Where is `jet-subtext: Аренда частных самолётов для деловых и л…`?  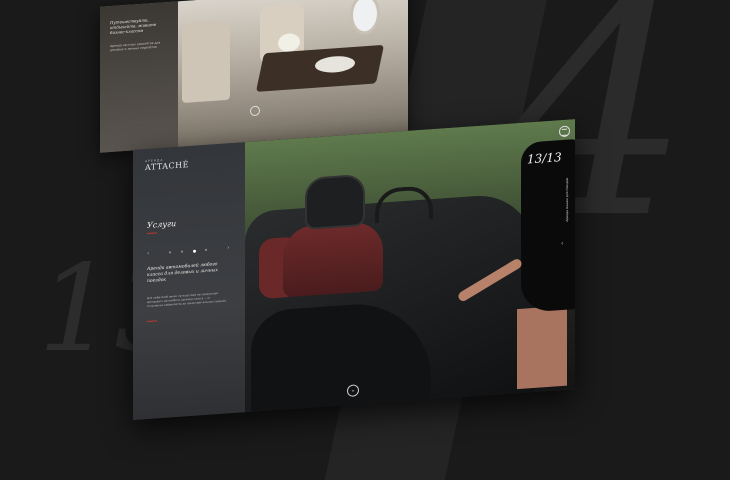
jet-subtext: Аренда частных самолётов для деловых и л… is located at coordinates (135, 46).